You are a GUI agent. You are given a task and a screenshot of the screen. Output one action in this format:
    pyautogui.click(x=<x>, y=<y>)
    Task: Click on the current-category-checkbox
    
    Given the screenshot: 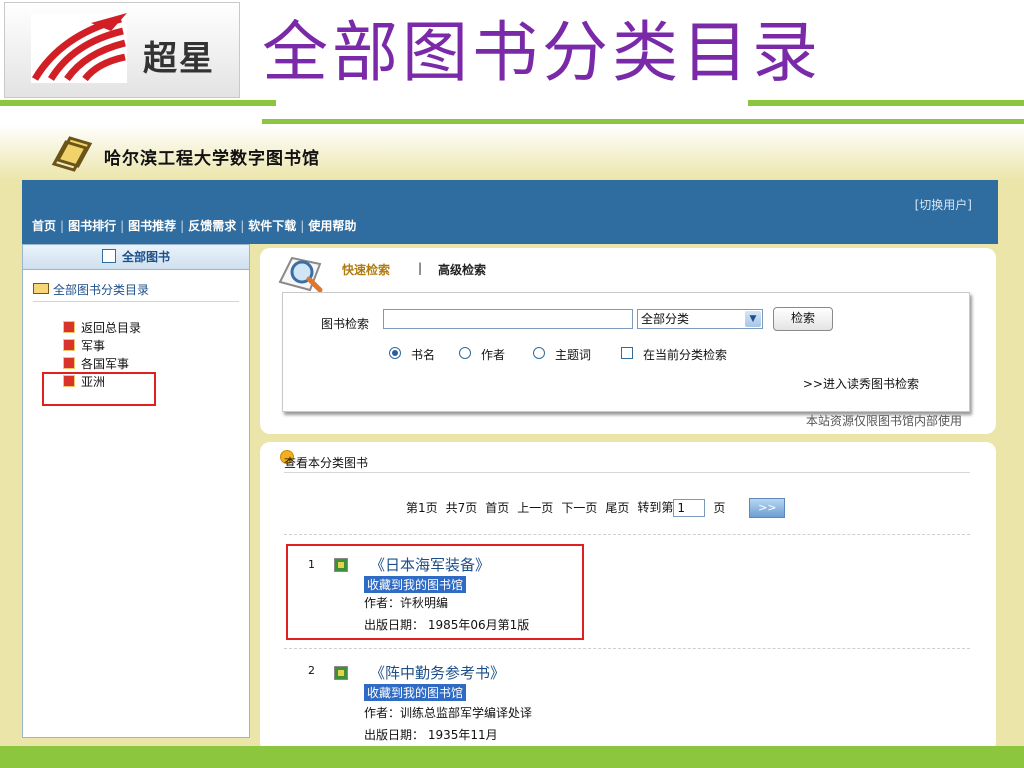 What is the action you would take?
    pyautogui.click(x=627, y=353)
    